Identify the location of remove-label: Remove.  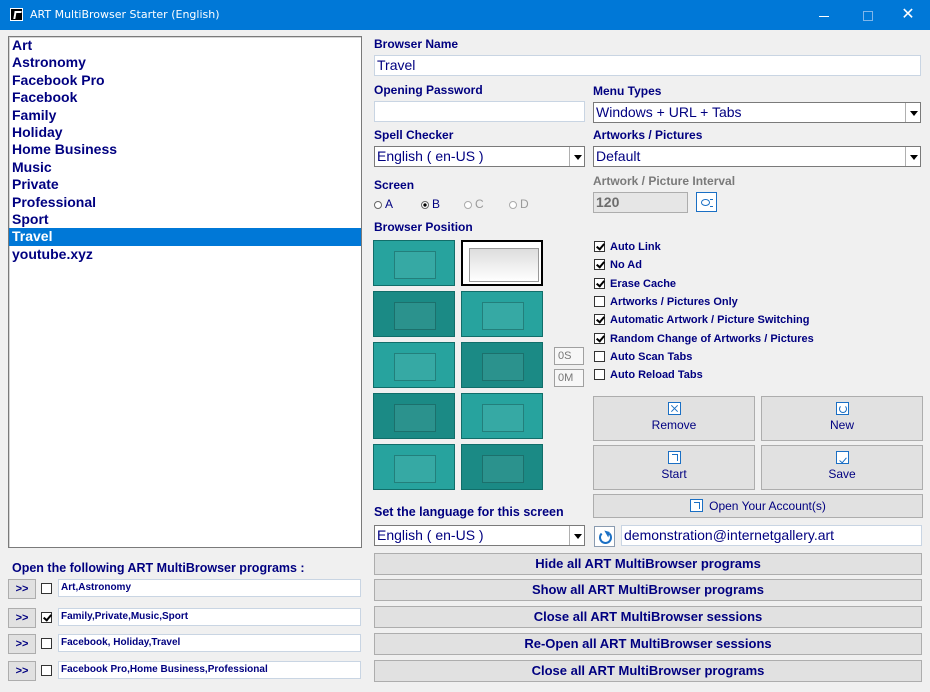
(674, 425).